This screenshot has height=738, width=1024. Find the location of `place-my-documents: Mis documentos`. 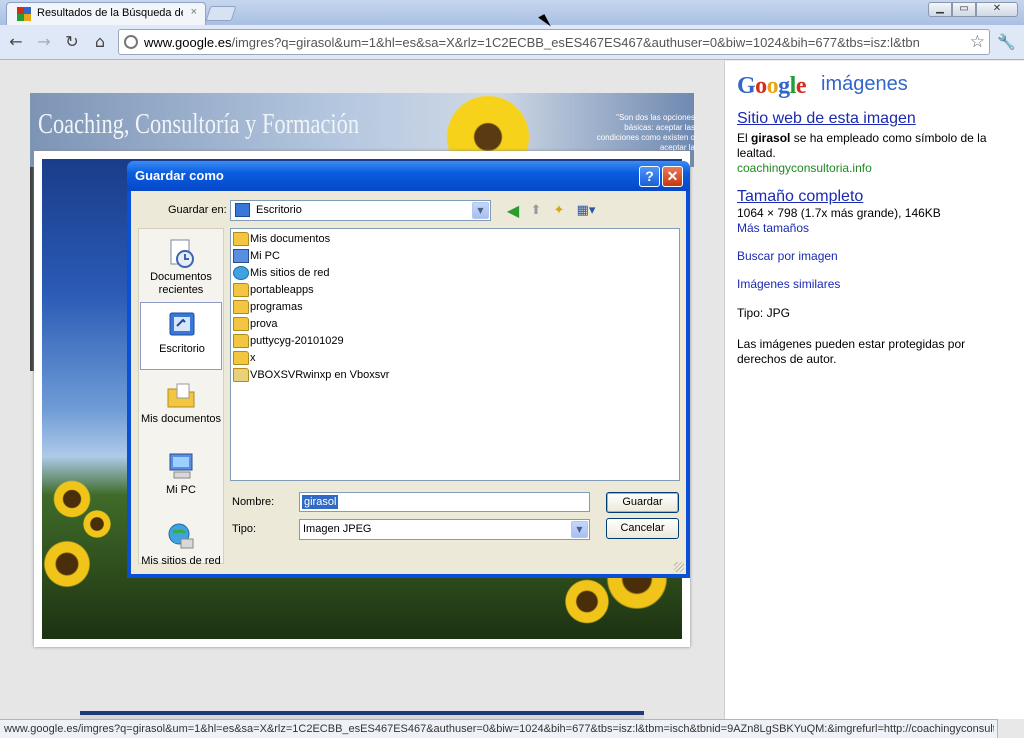

place-my-documents: Mis documentos is located at coordinates (181, 407).